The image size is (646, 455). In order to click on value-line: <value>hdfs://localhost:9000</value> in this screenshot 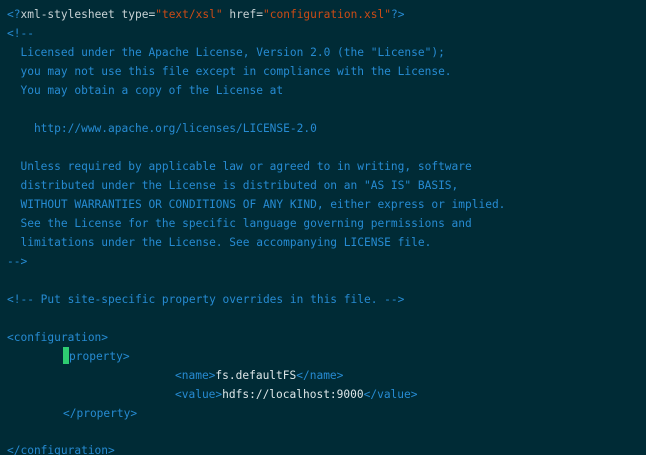, I will do `click(296, 394)`.